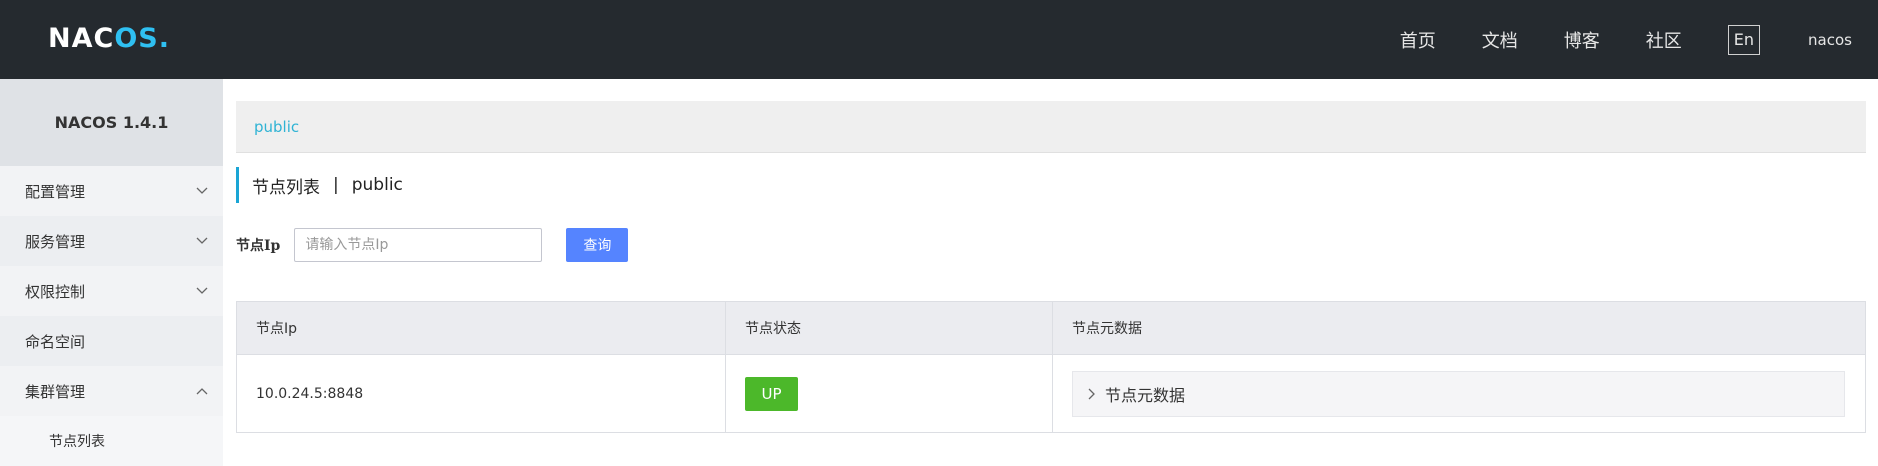 Image resolution: width=1878 pixels, height=466 pixels. Describe the element at coordinates (111, 241) in the screenshot. I see `sidebar-item-service-management: 服务管理` at that location.